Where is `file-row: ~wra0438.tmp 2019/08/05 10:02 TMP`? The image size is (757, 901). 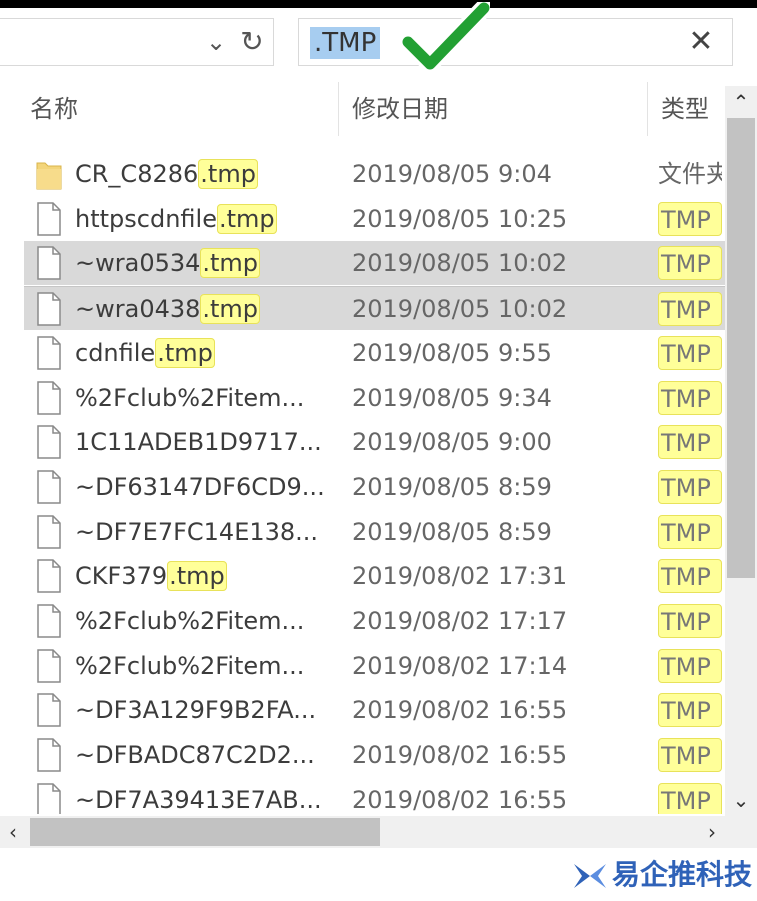
file-row: ~wra0438.tmp 2019/08/05 10:02 TMP is located at coordinates (374, 308).